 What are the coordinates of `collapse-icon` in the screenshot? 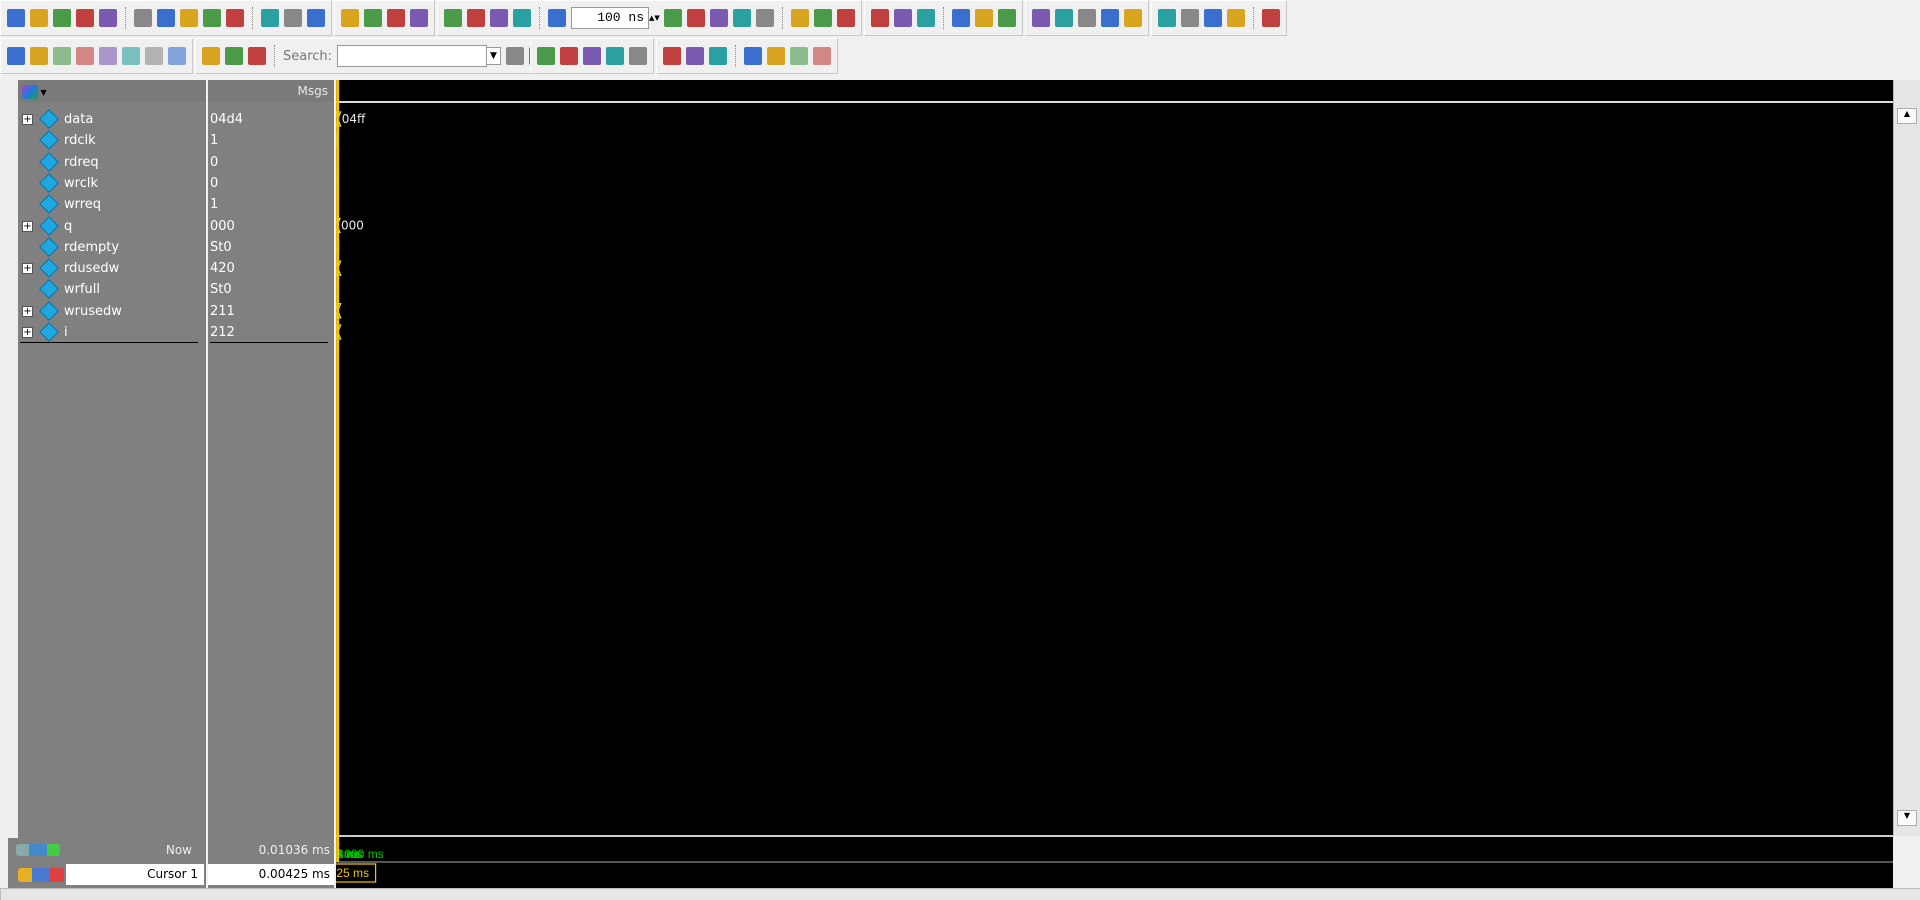 It's located at (257, 56).